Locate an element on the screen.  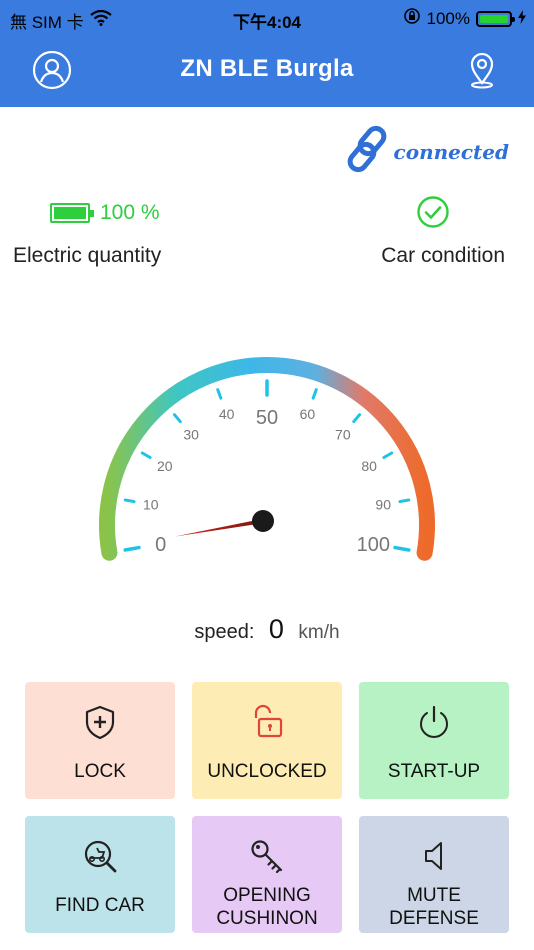
electric-quantity-label: Electric quantity is located at coordinates (87, 255).